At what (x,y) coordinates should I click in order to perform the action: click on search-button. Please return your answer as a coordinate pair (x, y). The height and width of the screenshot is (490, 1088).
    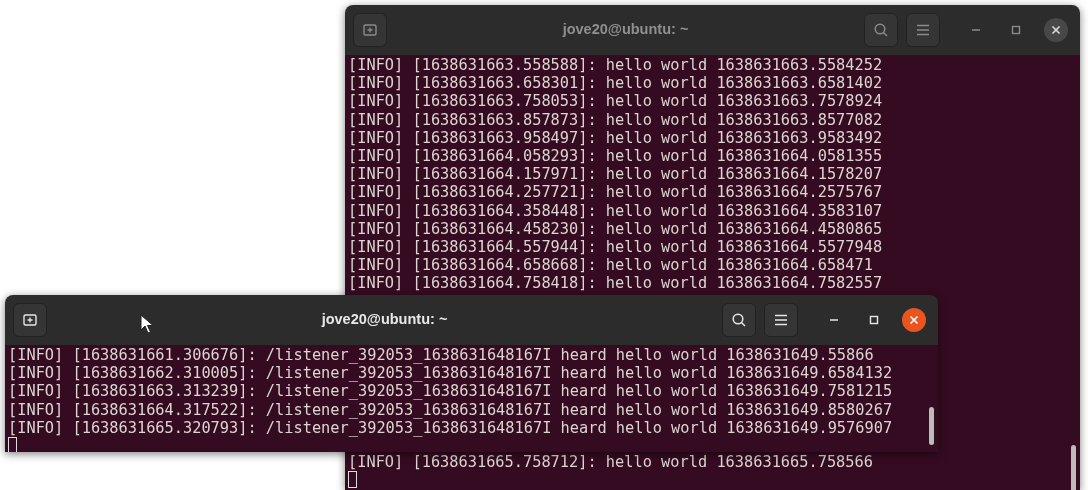
    Looking at the image, I should click on (739, 320).